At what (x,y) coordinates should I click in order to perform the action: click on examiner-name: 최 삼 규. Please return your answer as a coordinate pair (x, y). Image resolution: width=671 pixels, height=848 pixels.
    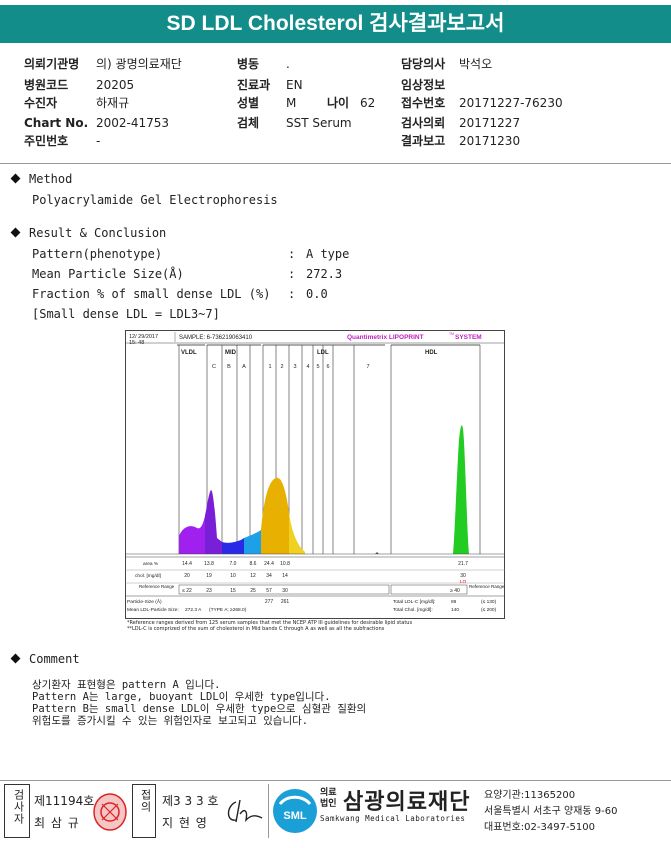
    Looking at the image, I should click on (57, 823).